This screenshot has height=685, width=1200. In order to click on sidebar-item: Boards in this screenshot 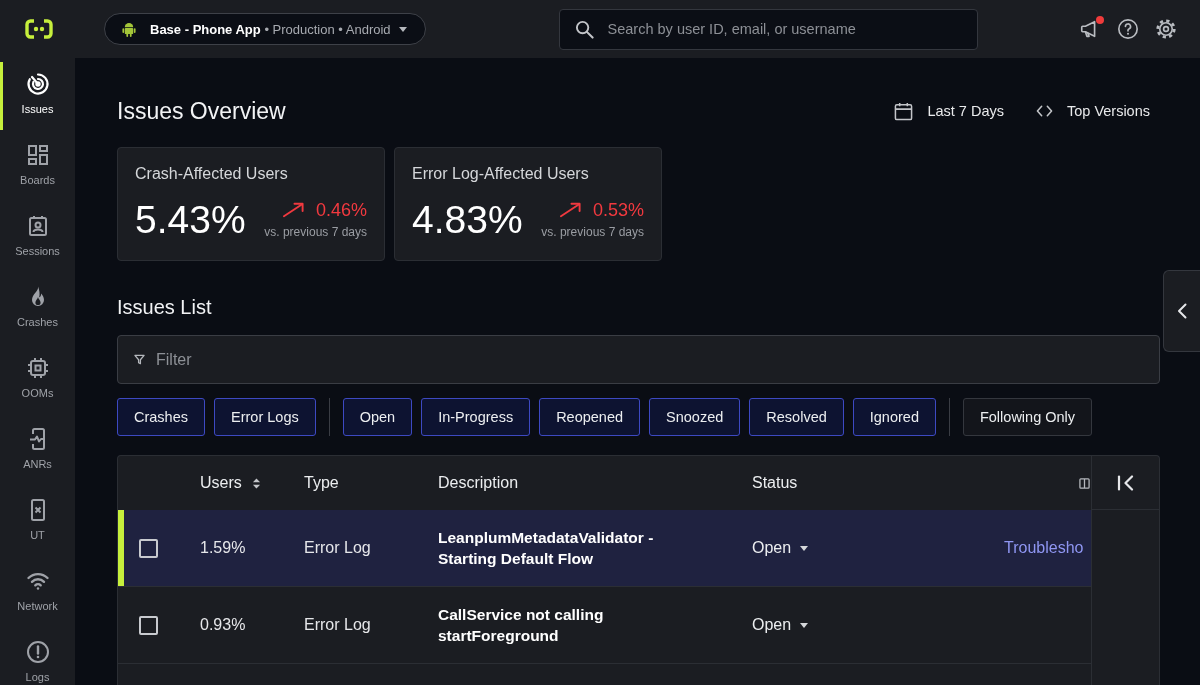, I will do `click(37, 163)`.